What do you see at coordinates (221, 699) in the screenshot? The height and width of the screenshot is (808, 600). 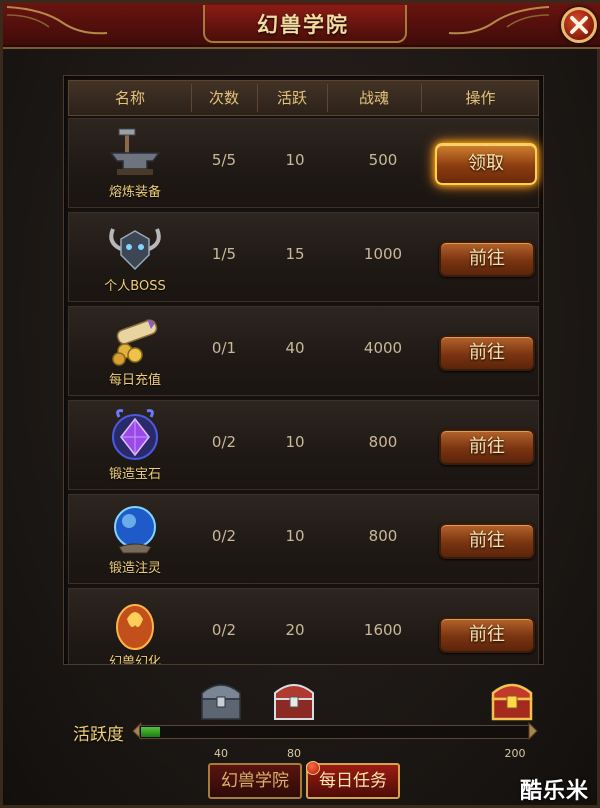 I see `silver-chest-icon` at bounding box center [221, 699].